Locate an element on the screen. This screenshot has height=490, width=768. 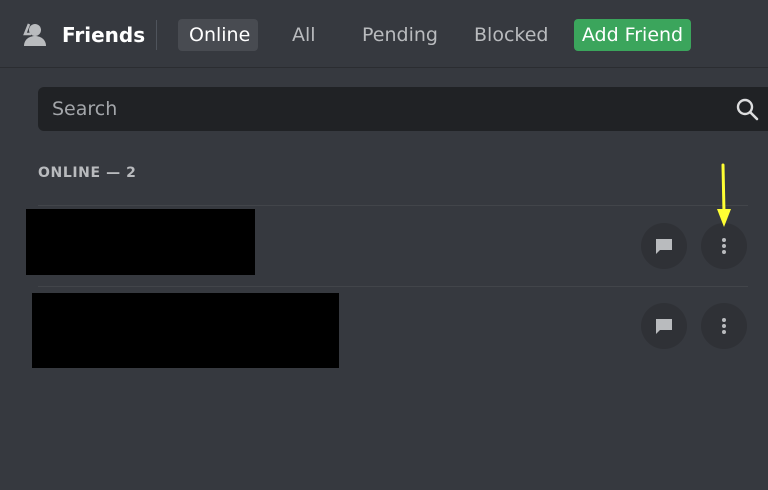
add-friend-button: Add Friend is located at coordinates (632, 35).